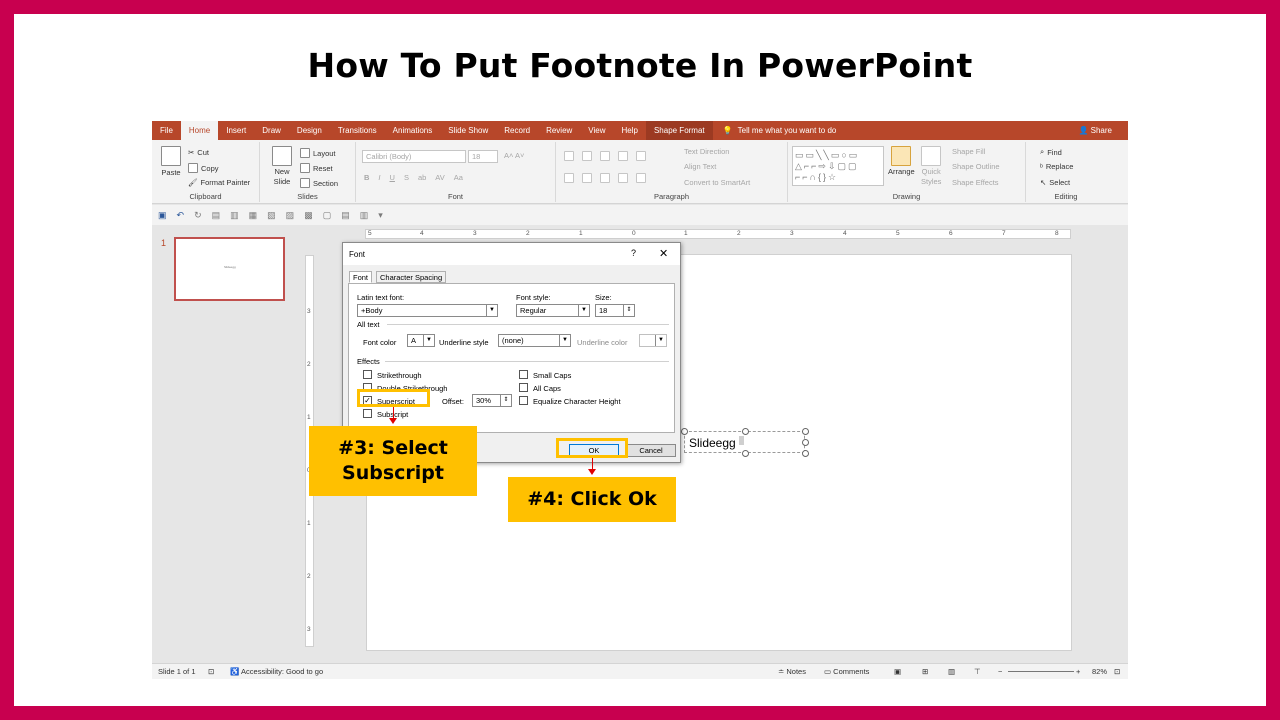  What do you see at coordinates (641, 178) in the screenshot?
I see `columns-icon` at bounding box center [641, 178].